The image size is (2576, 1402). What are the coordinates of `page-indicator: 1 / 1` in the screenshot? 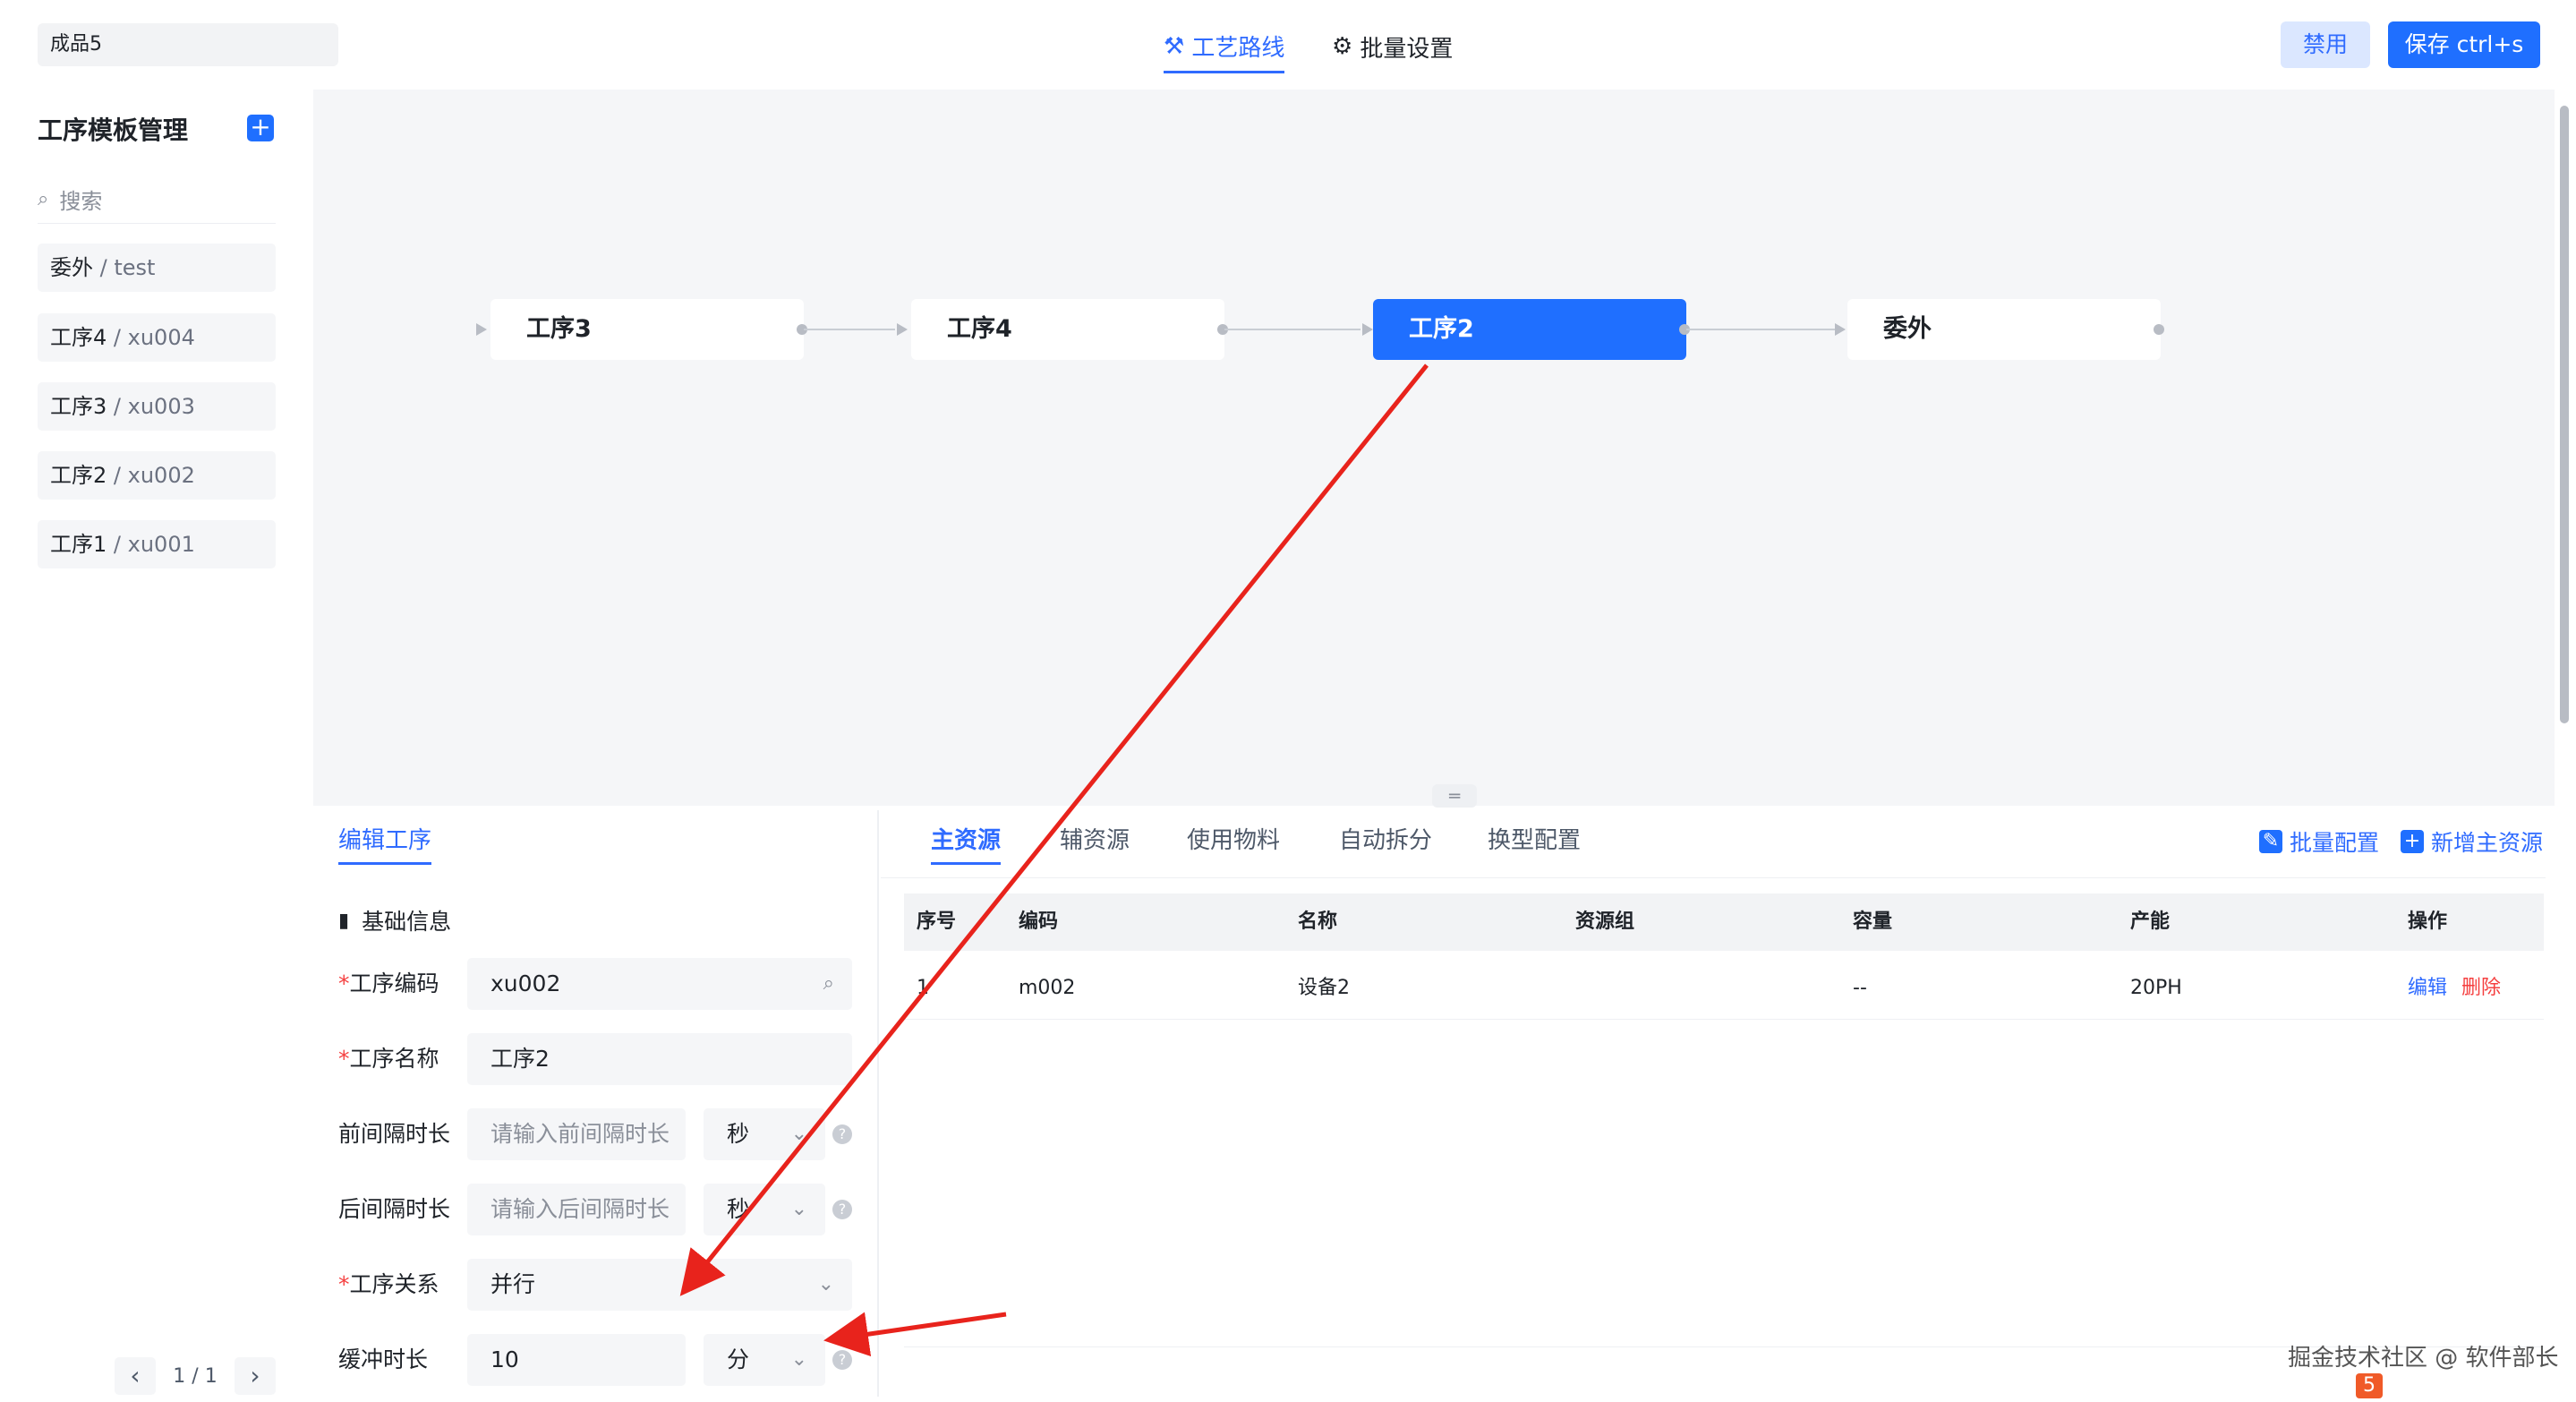 It's located at (195, 1376).